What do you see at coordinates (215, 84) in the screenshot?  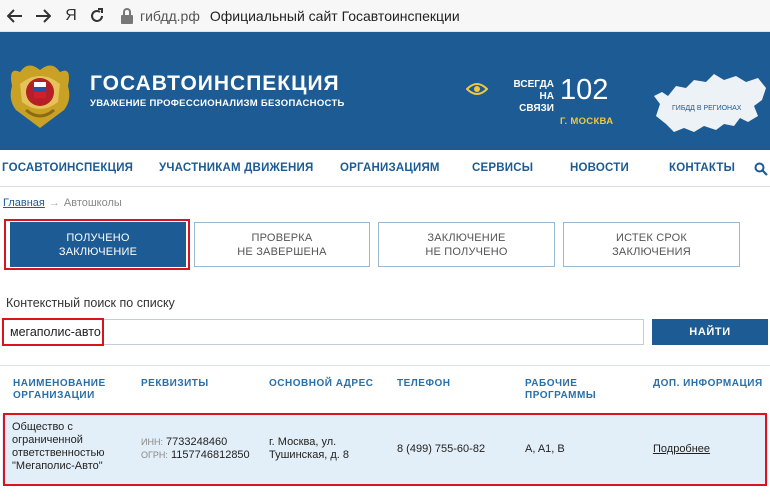 I see `site-title: ГОСАВТОИНСПЕКЦИЯ` at bounding box center [215, 84].